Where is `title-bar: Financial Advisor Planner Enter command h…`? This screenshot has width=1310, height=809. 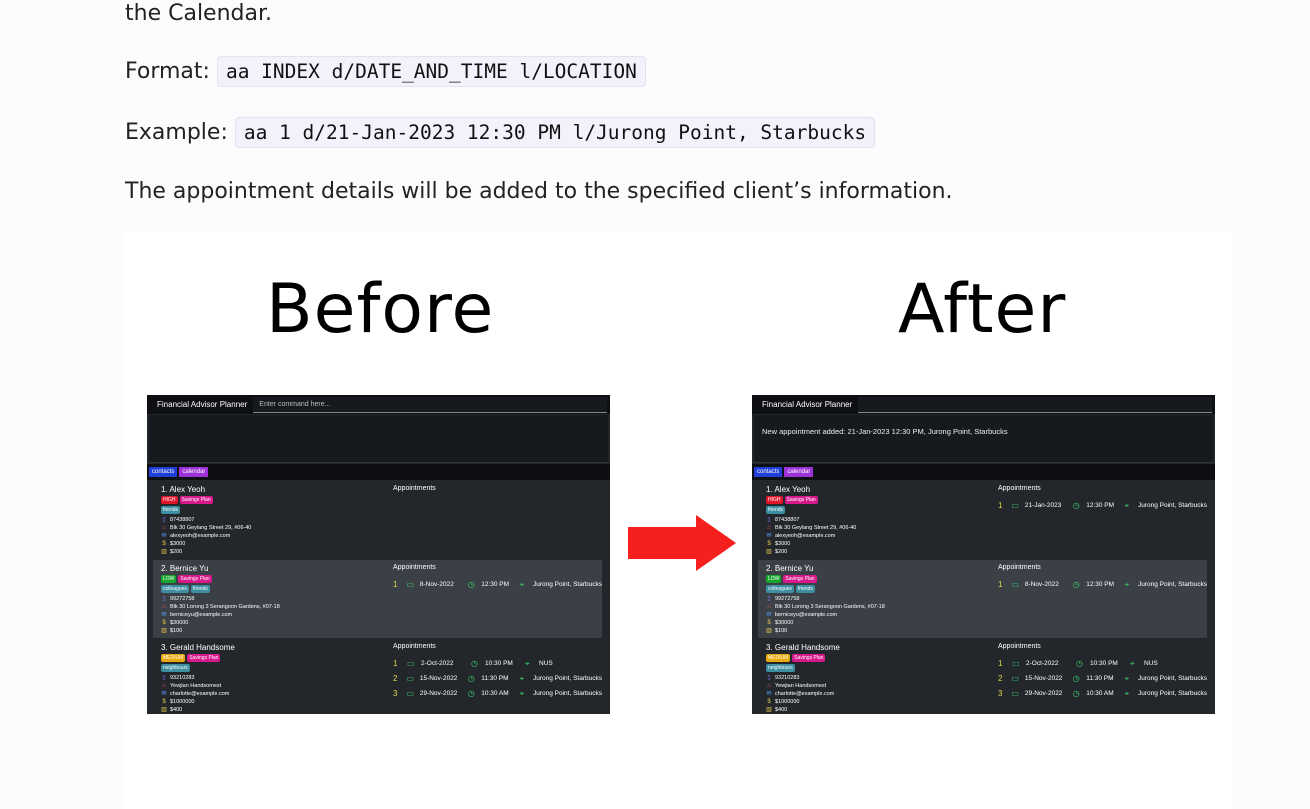 title-bar: Financial Advisor Planner Enter command h… is located at coordinates (378, 404).